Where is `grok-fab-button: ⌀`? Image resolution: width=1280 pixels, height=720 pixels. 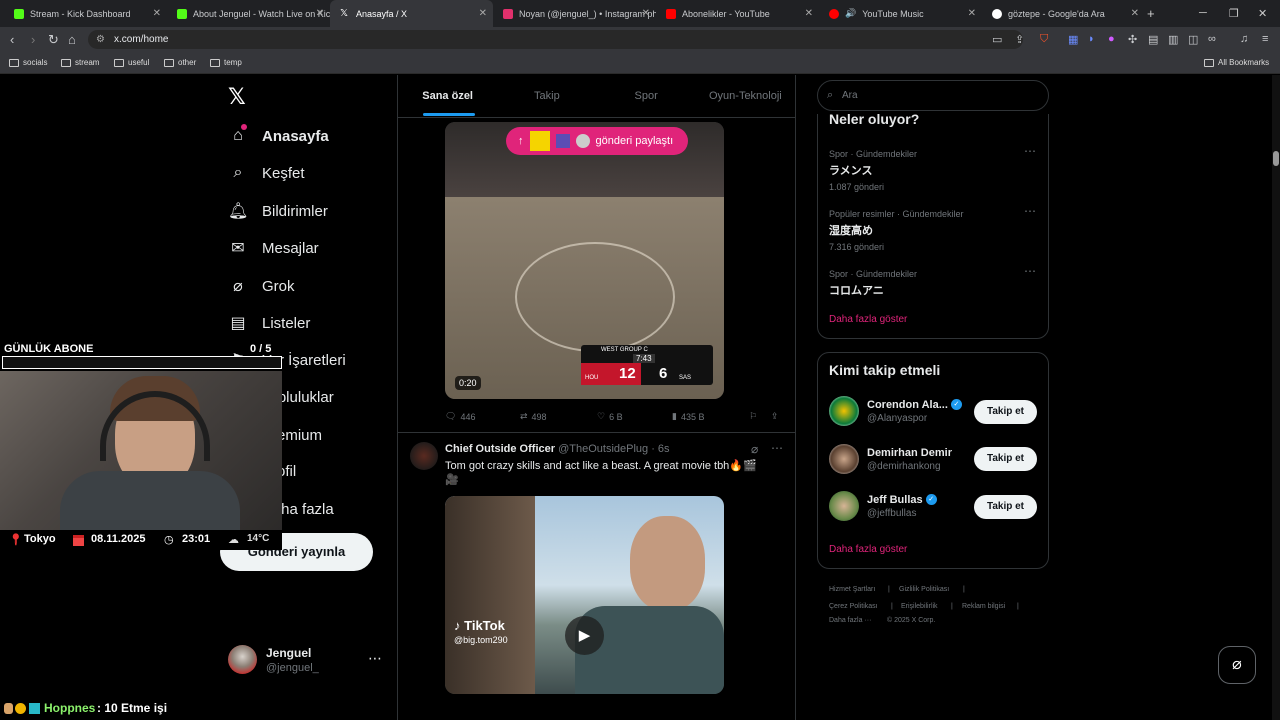 grok-fab-button: ⌀ is located at coordinates (1237, 665).